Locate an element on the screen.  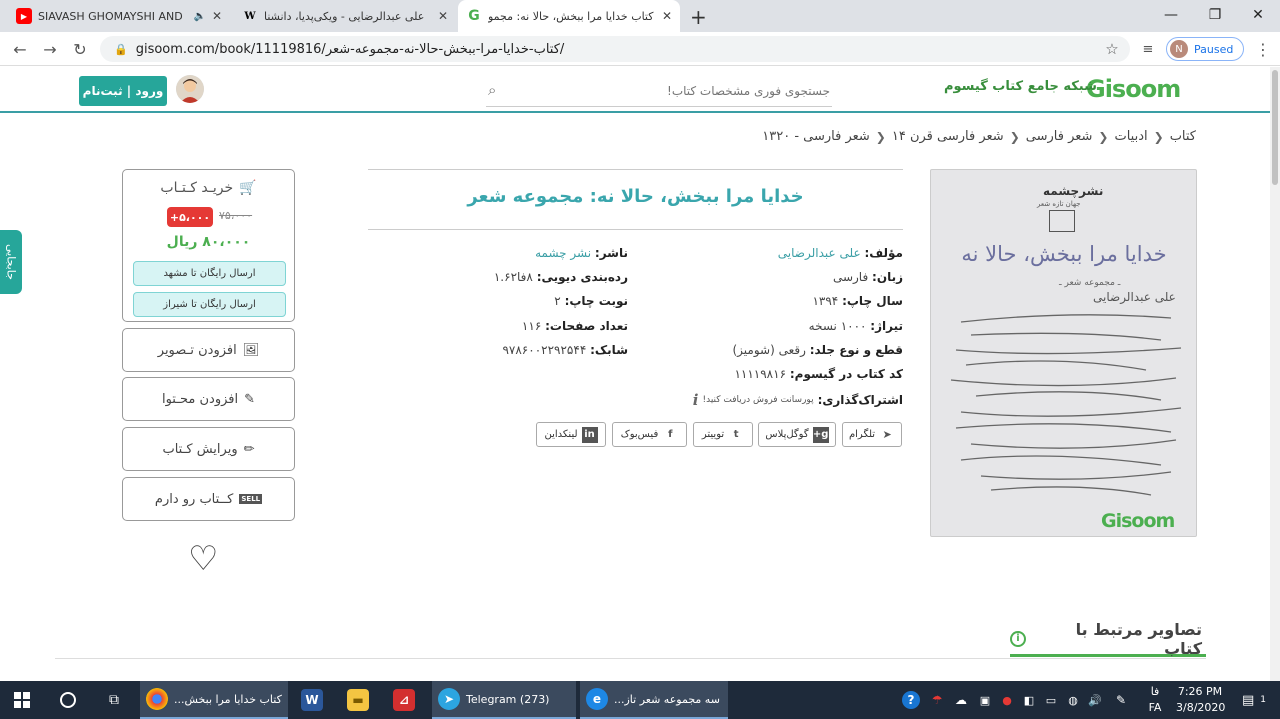
question-icon: ? is located at coordinates (911, 700).